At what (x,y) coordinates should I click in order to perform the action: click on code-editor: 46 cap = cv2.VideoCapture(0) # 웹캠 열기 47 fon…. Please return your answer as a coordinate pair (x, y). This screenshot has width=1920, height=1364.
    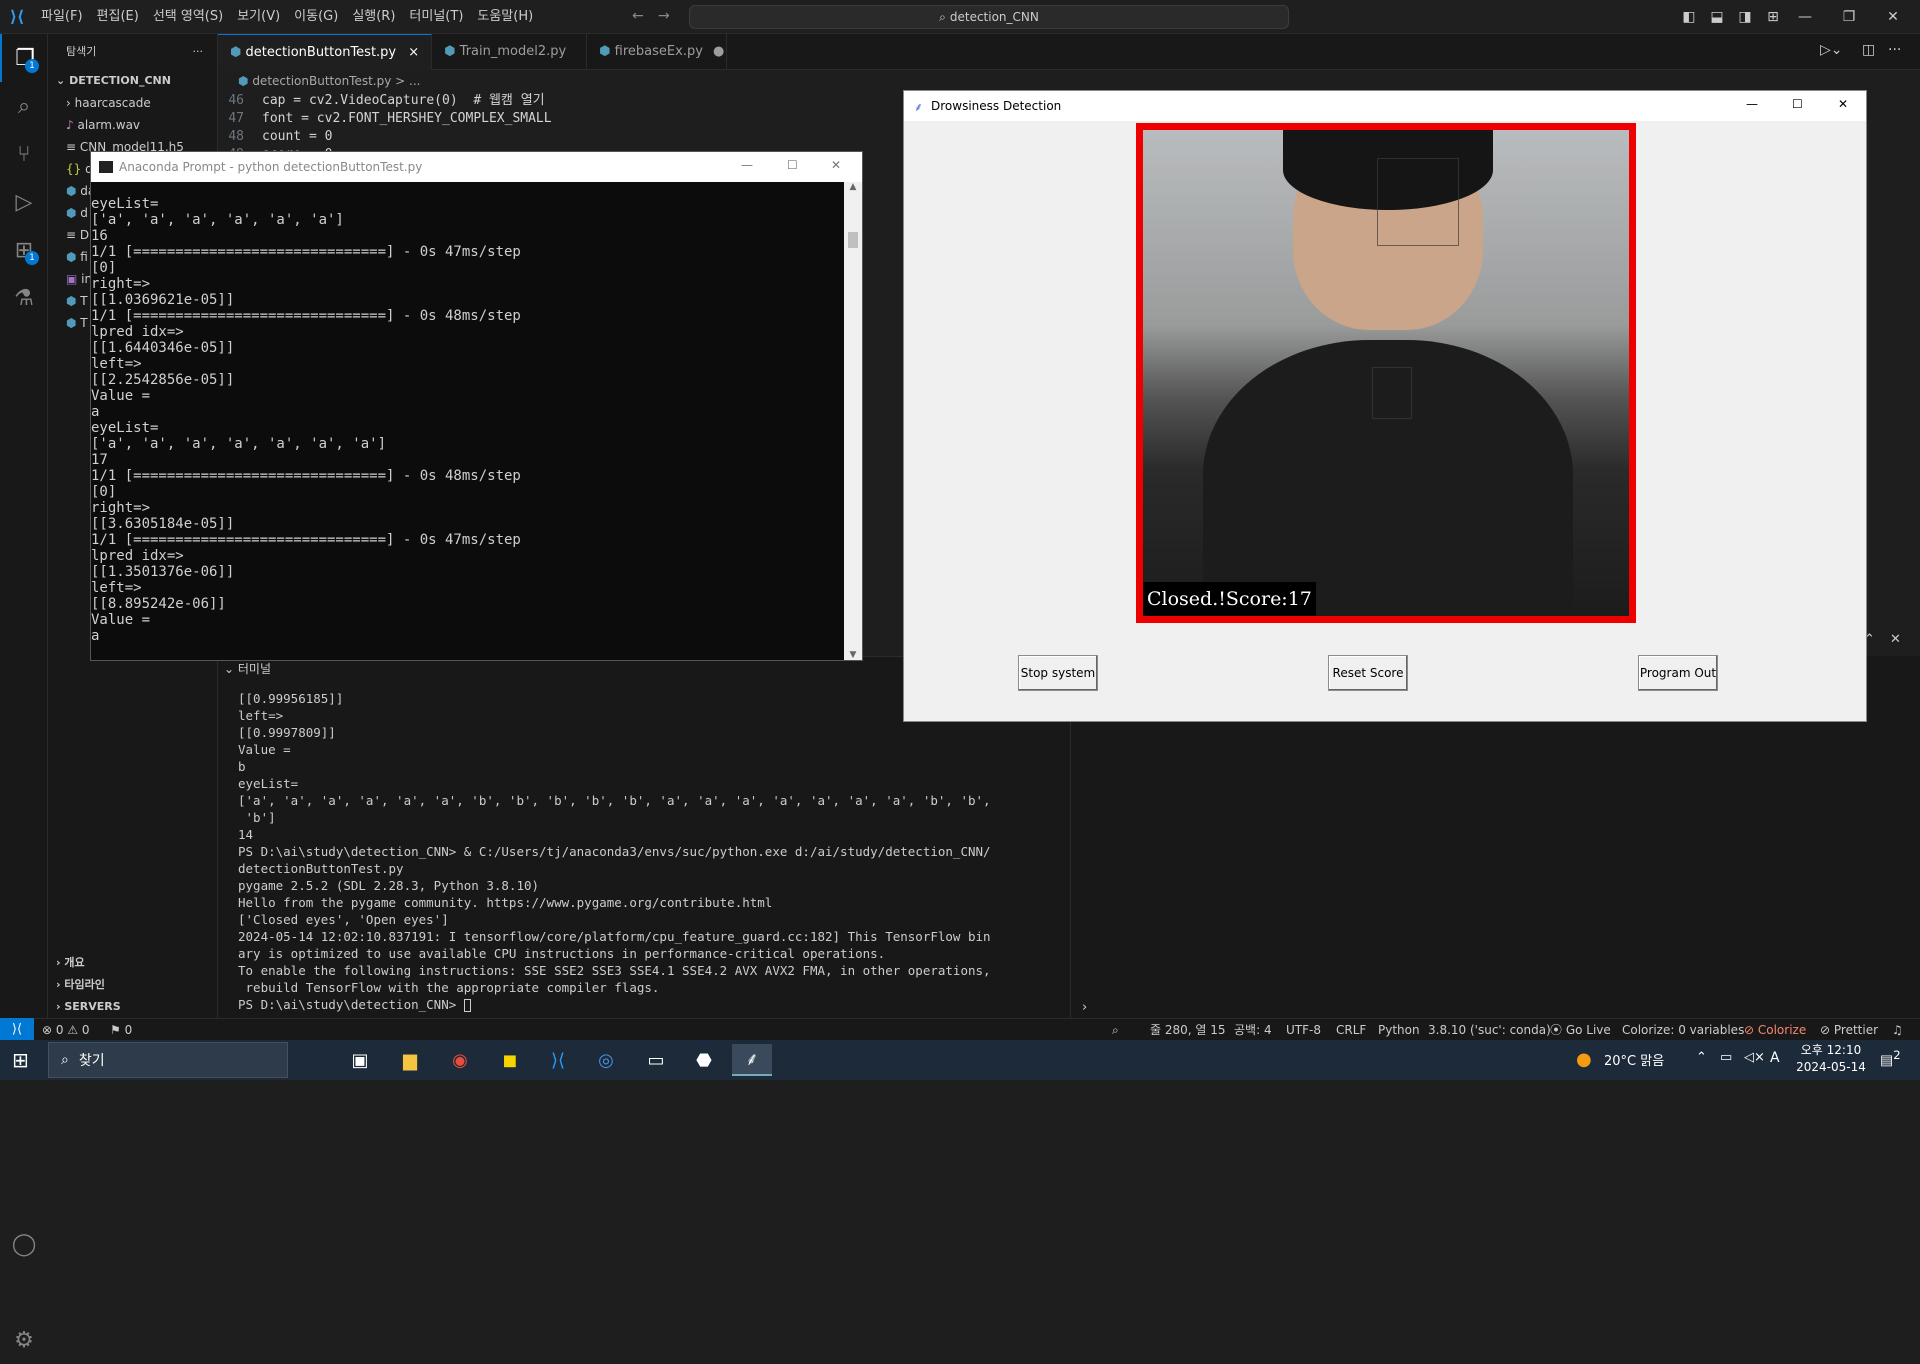
    Looking at the image, I should click on (568, 127).